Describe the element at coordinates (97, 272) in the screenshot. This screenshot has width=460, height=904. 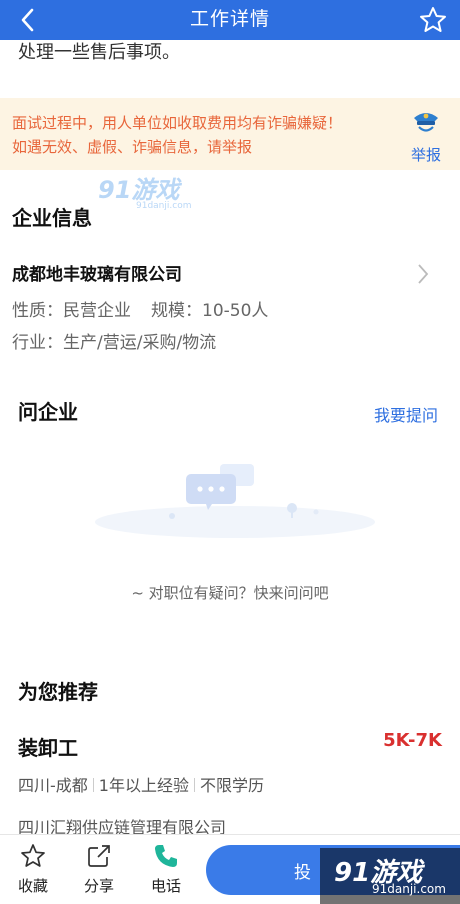
I see `company-name: 成都地丰玻璃有限公司` at that location.